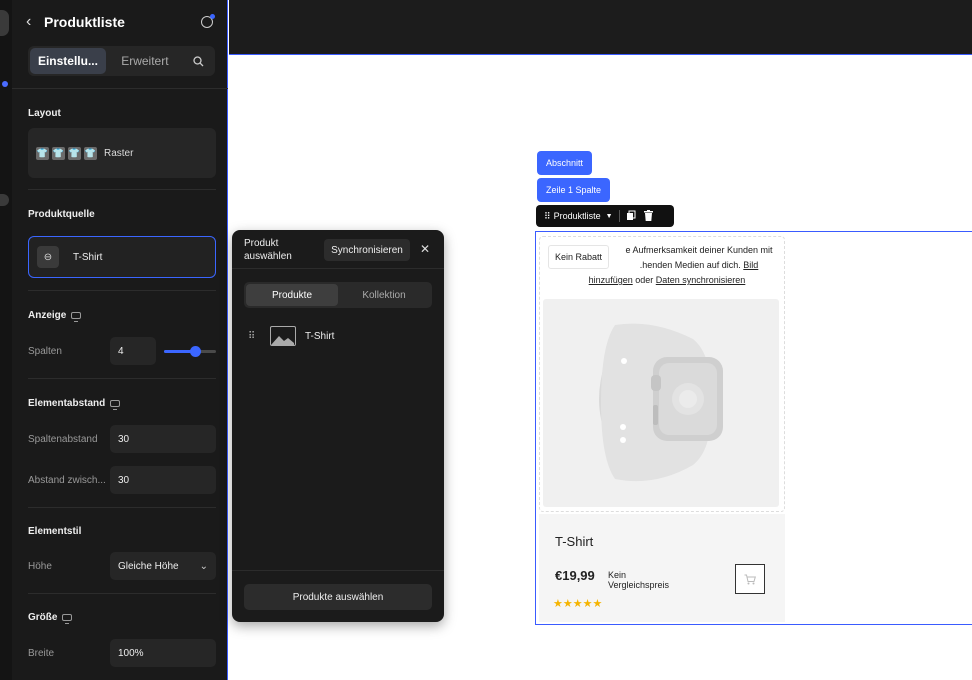 This screenshot has height=680, width=972. I want to click on size-heading-label: Größe, so click(43, 617).